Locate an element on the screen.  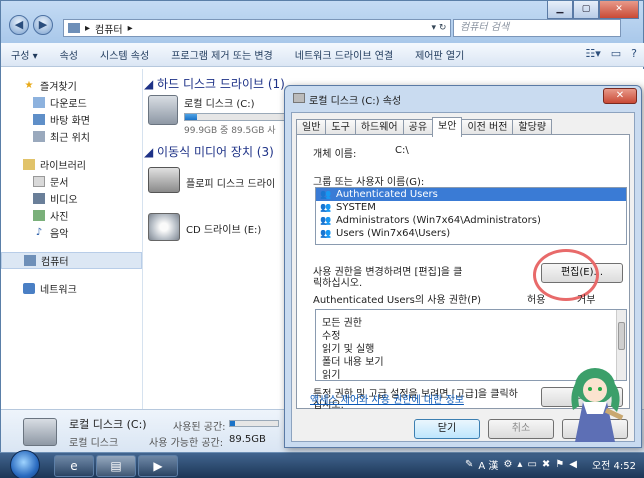
user-system: 👥 SYSTEM is located at coordinates (471, 207).